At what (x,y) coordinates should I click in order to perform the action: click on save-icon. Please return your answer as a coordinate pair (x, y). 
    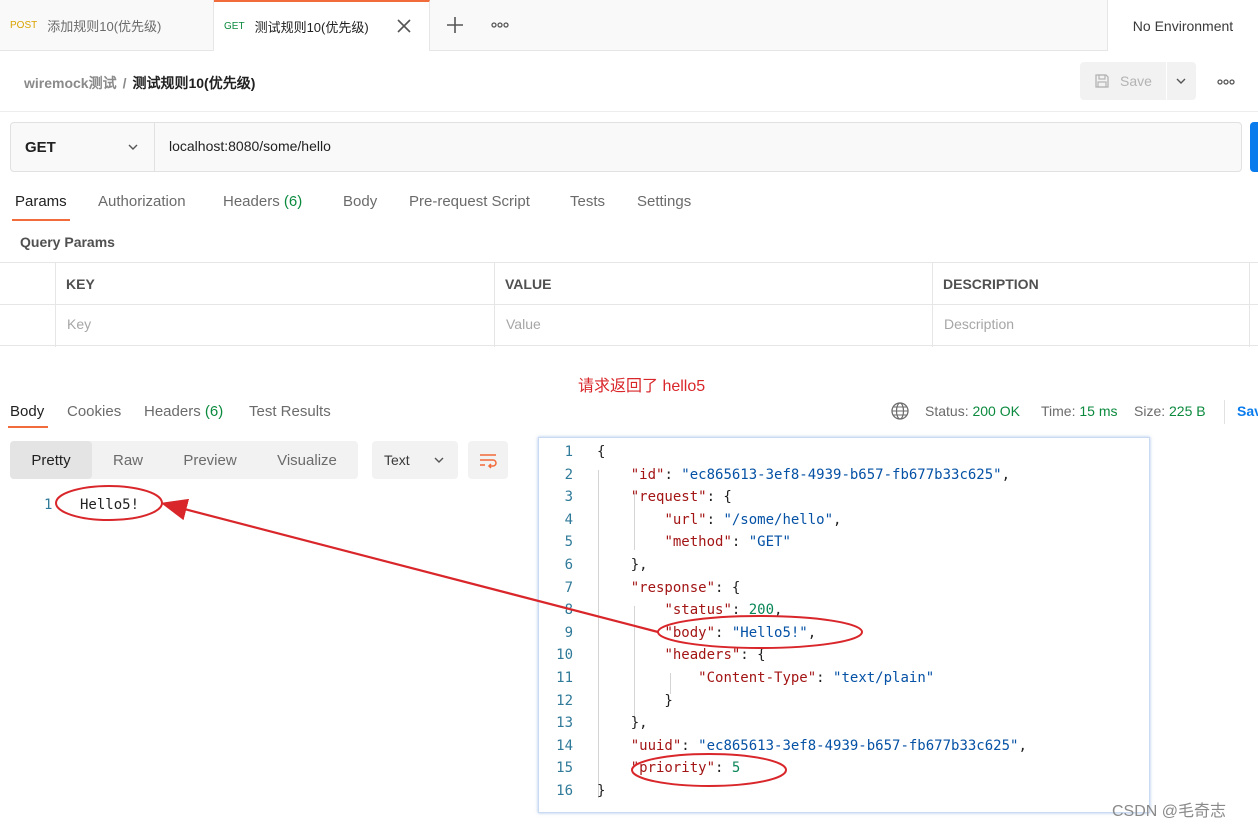
    Looking at the image, I should click on (1102, 81).